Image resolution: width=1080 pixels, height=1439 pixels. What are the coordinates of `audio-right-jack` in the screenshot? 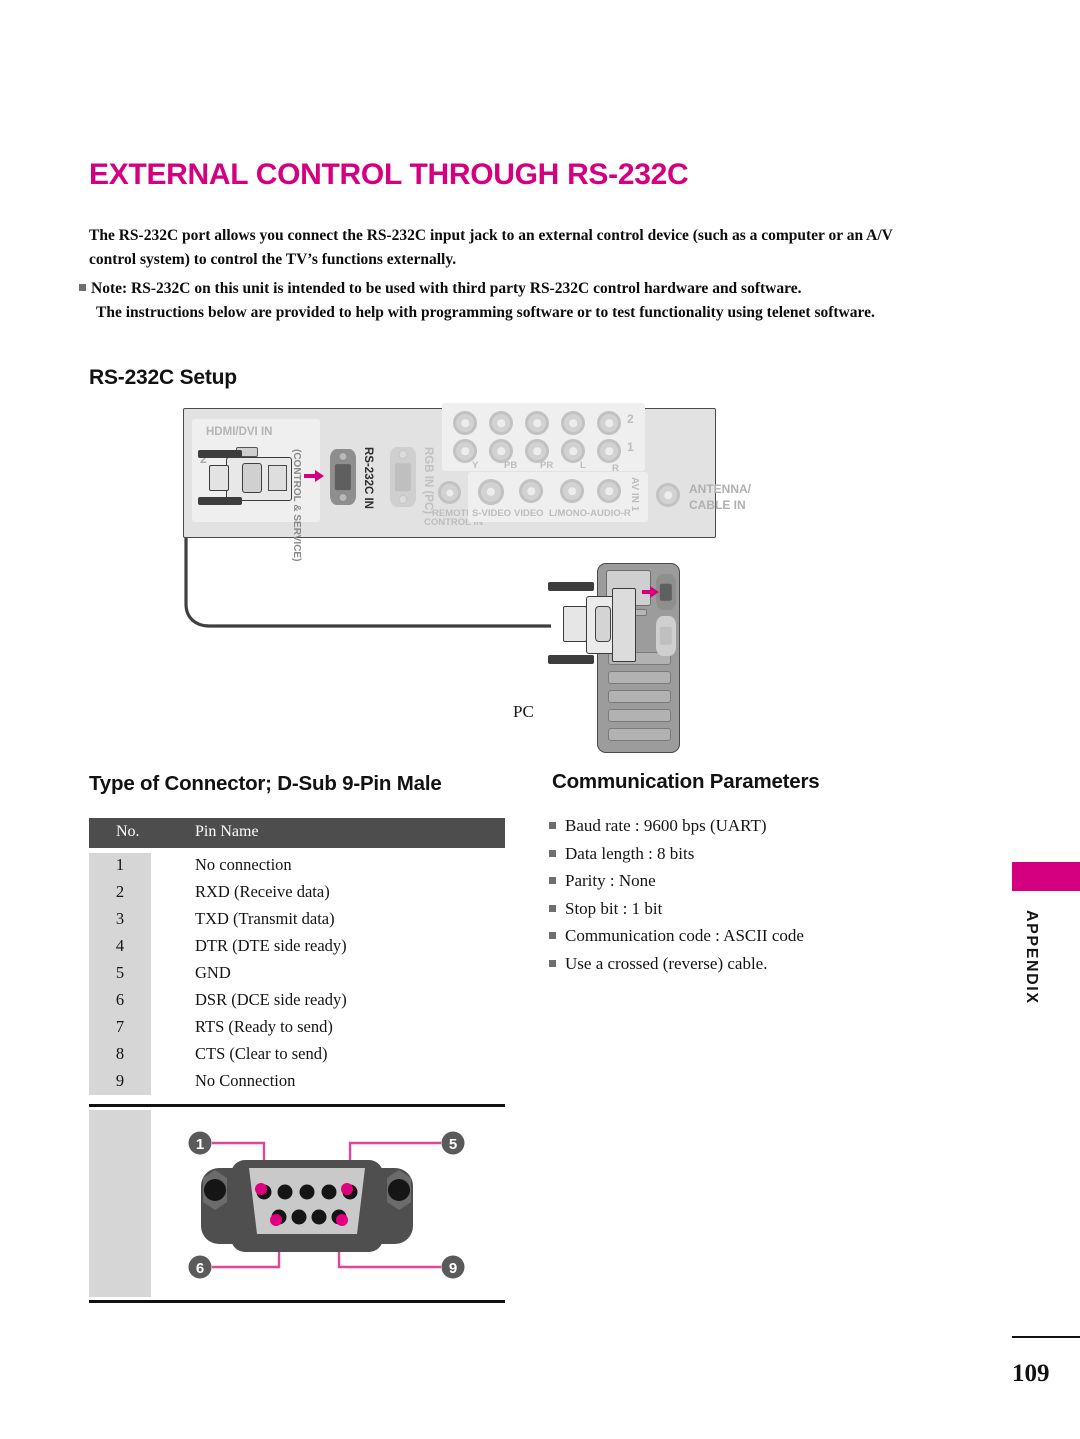 It's located at (609, 491).